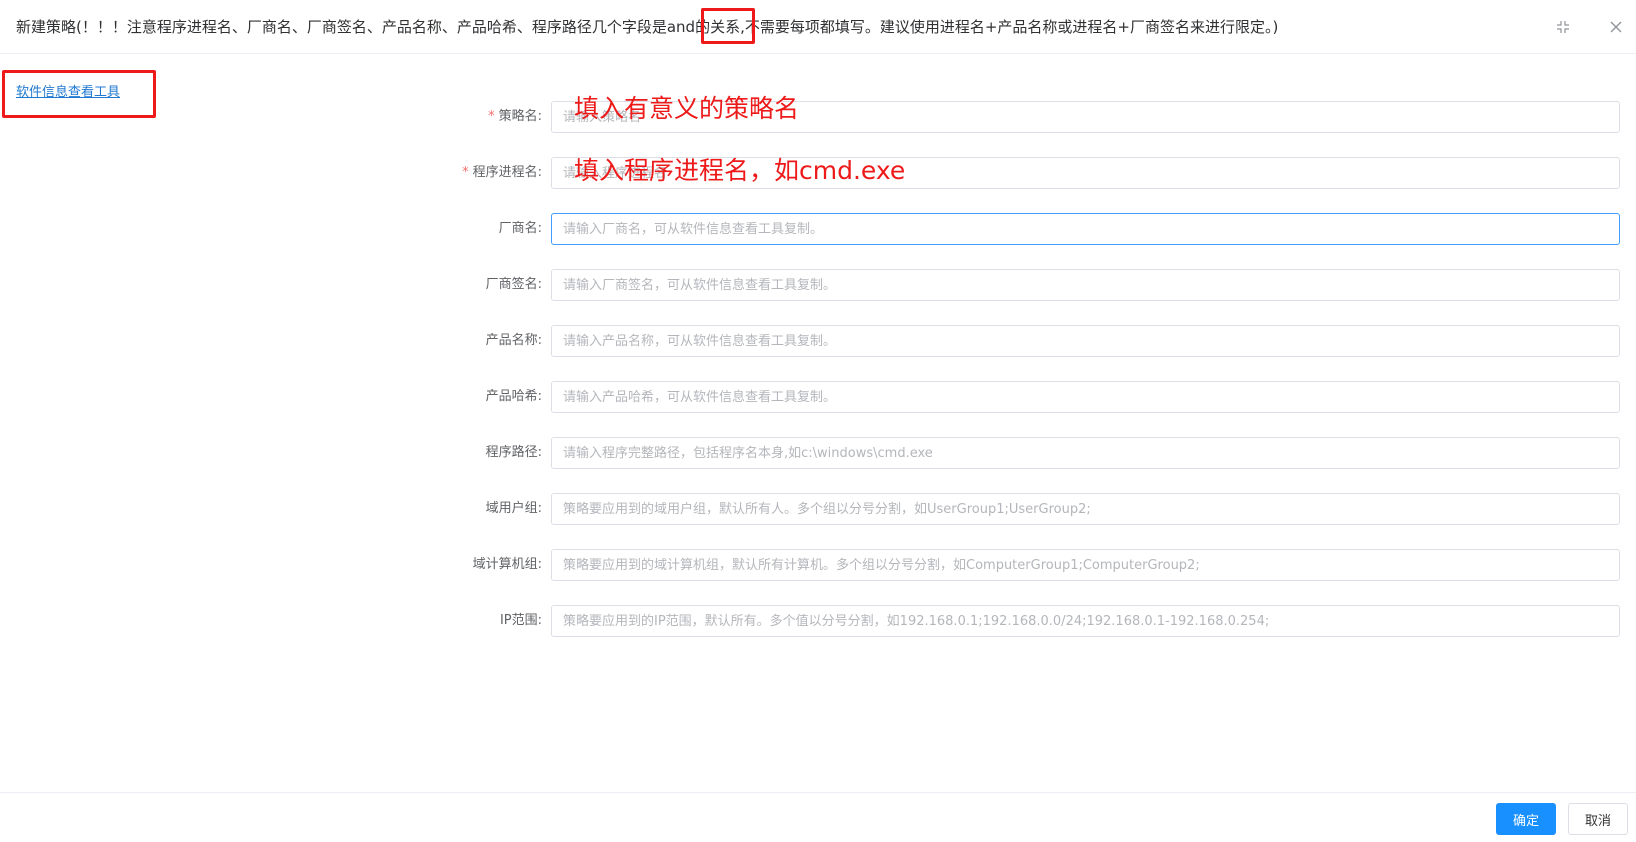  I want to click on vendor-name-label: 厂商名:, so click(520, 228).